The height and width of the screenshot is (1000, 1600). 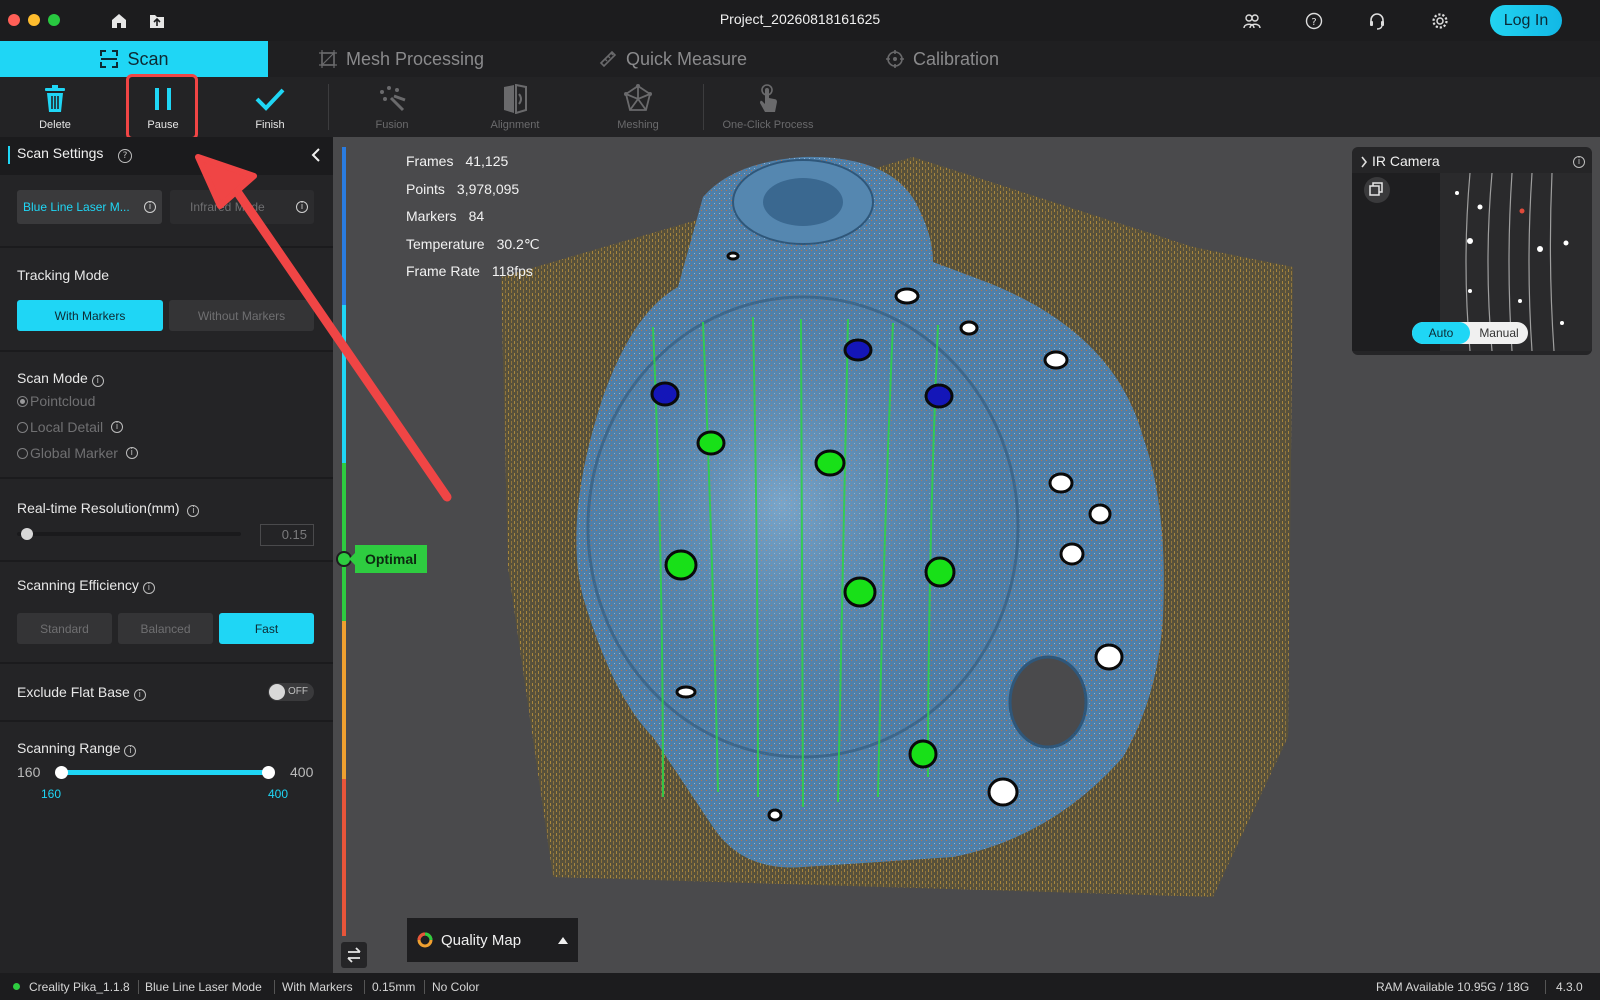 I want to click on blue-line-laser-mode-button: Blue Line Laser M... i, so click(x=89, y=207).